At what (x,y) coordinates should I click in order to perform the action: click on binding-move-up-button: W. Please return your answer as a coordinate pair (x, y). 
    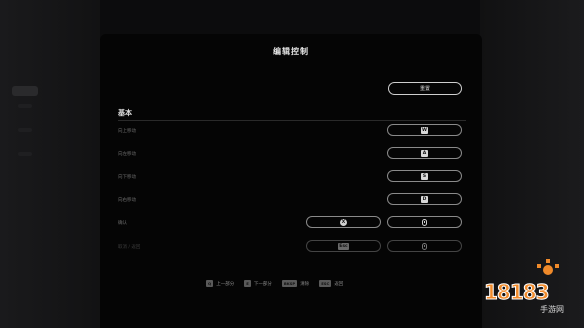
    Looking at the image, I should click on (424, 130).